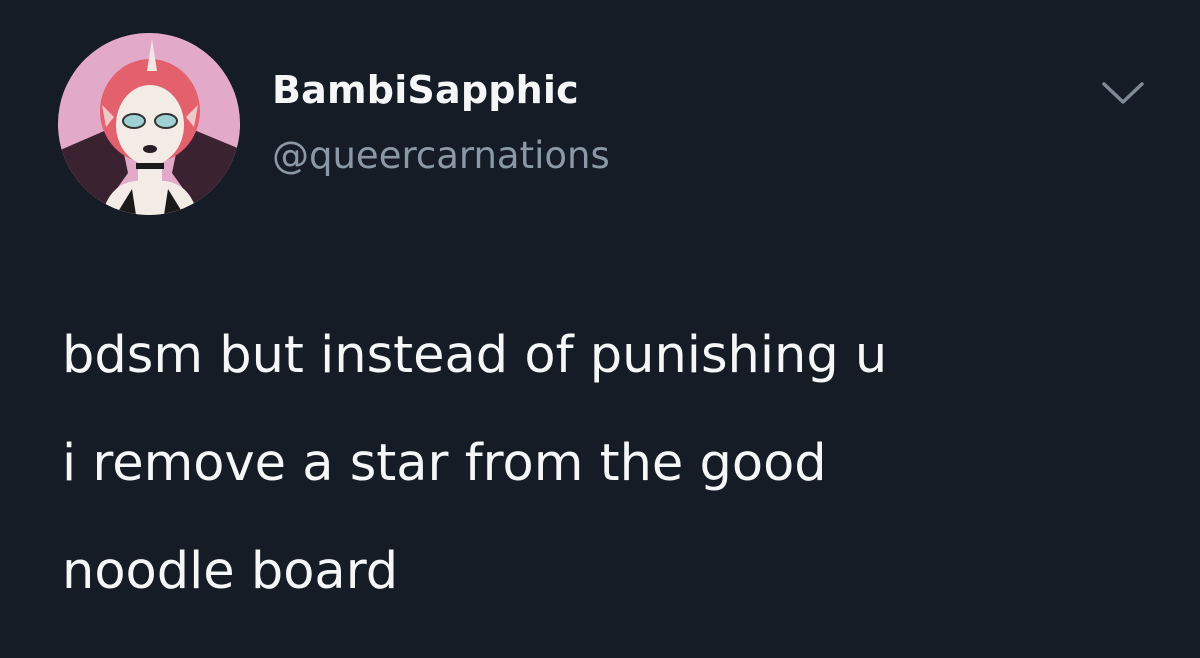  Describe the element at coordinates (1123, 93) in the screenshot. I see `chevron-down-icon` at that location.